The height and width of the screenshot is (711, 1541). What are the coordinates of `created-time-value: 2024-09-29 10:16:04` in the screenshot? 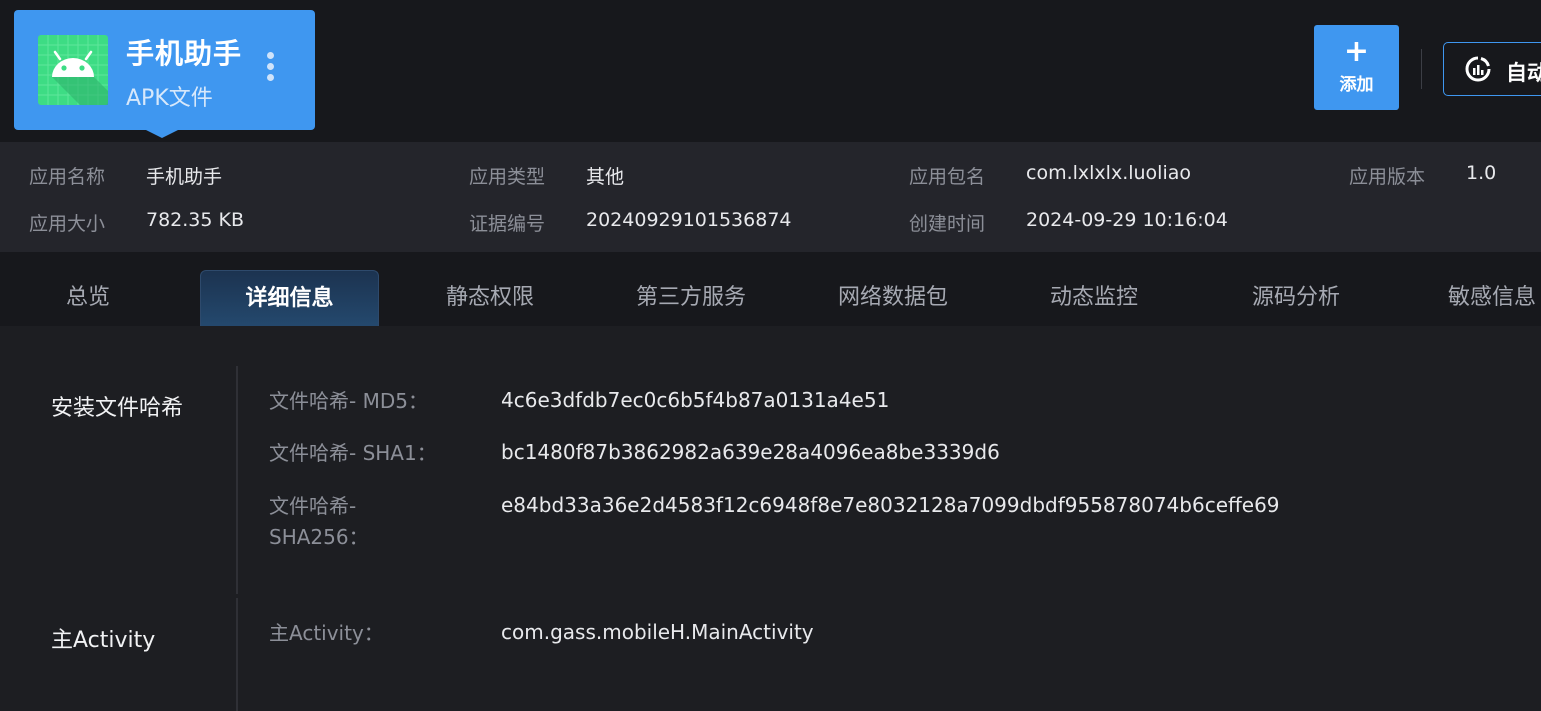 It's located at (1127, 220).